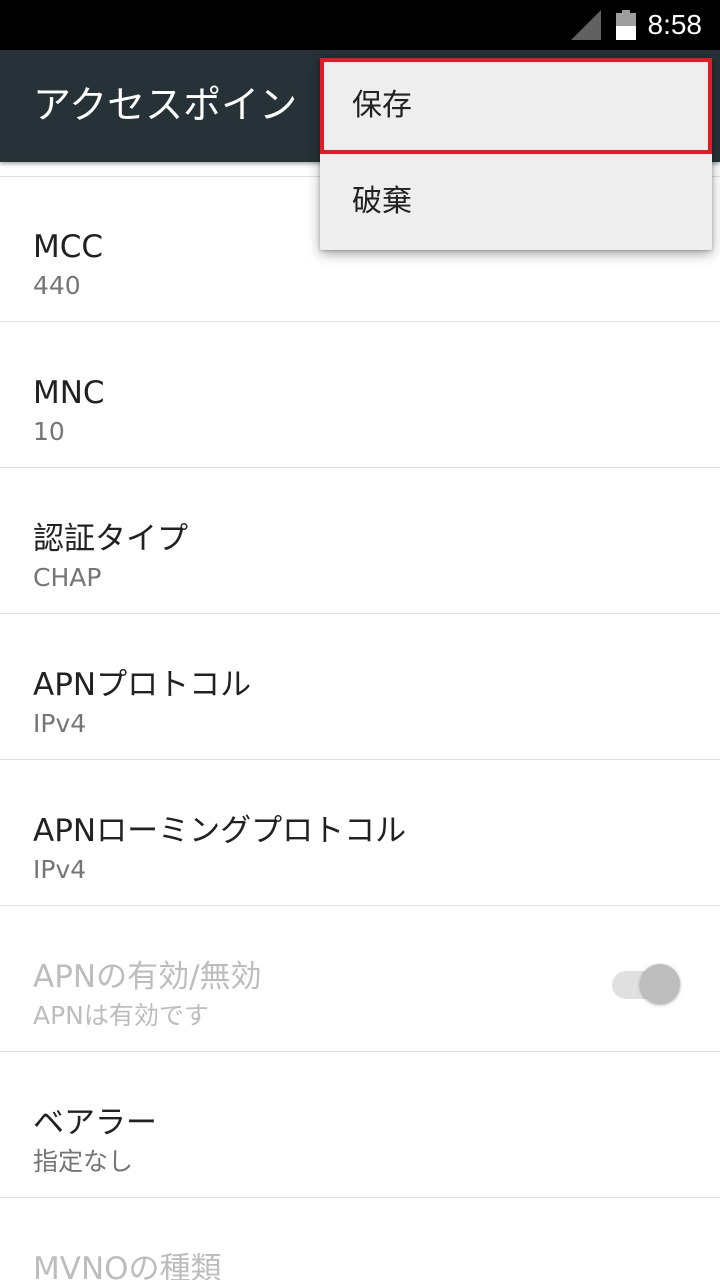 Image resolution: width=720 pixels, height=1280 pixels. I want to click on status-bar: 8:58, so click(360, 25).